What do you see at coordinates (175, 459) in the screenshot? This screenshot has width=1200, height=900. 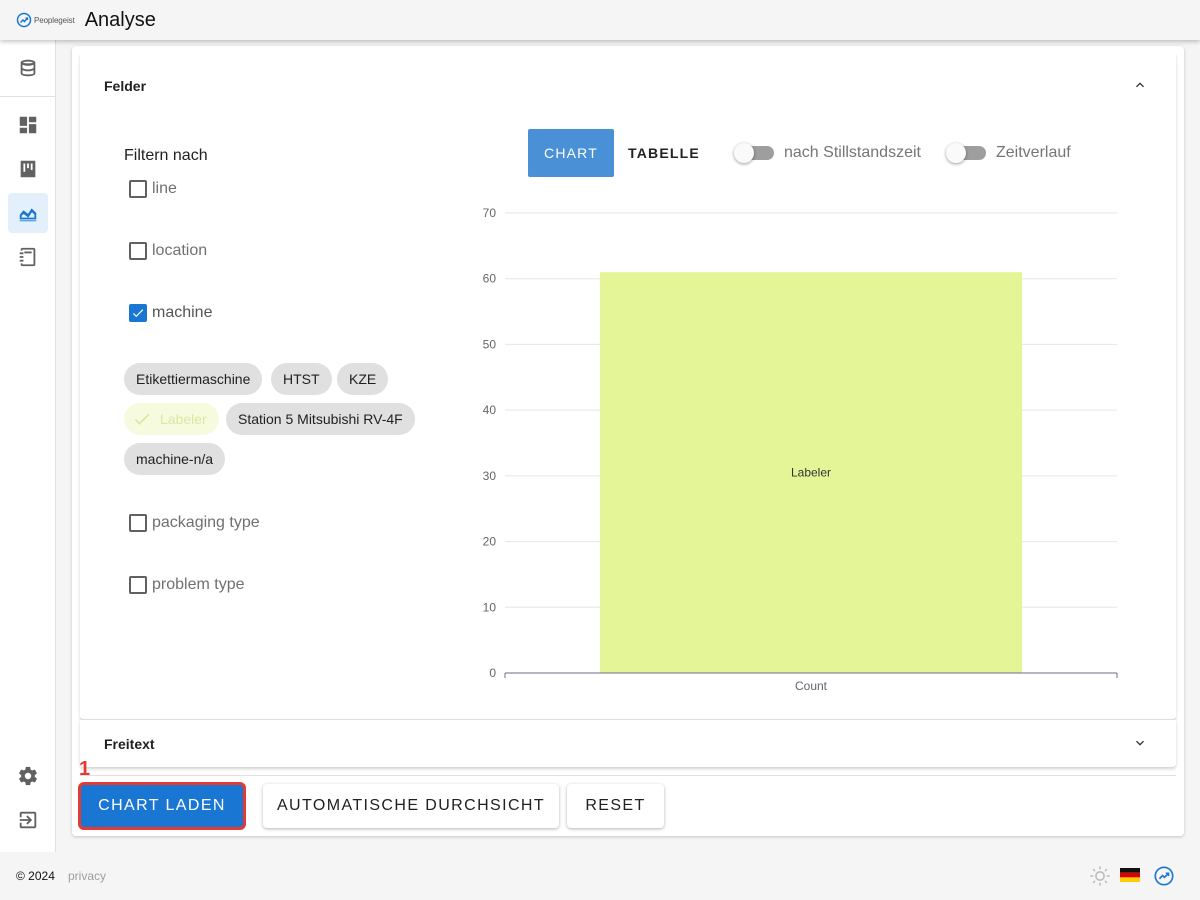 I see `chip-machine-na: machine-n/a` at bounding box center [175, 459].